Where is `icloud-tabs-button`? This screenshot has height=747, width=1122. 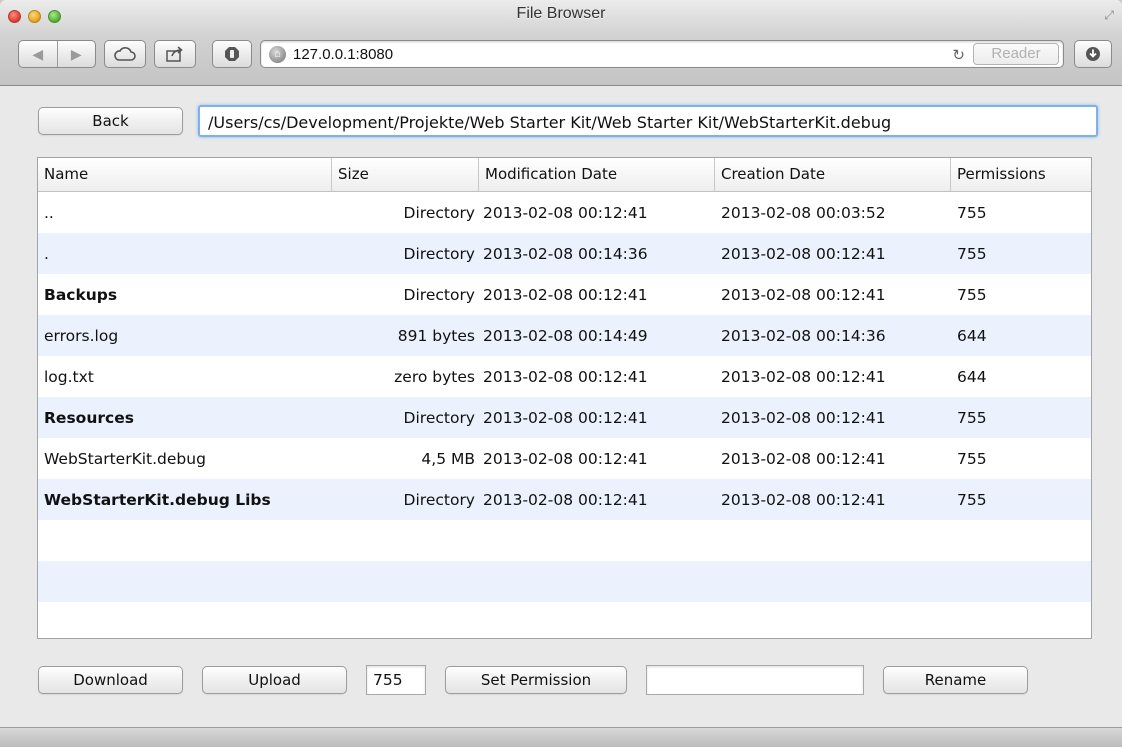
icloud-tabs-button is located at coordinates (125, 54).